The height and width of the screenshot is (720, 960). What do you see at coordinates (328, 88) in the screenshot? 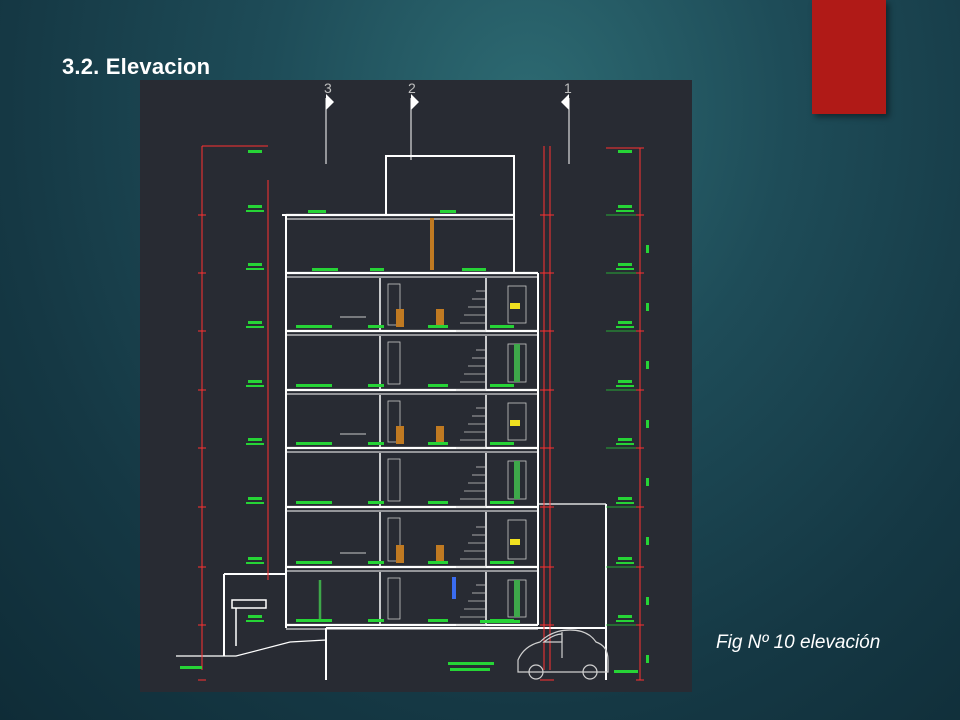
I see `section-marker-3: 3` at bounding box center [328, 88].